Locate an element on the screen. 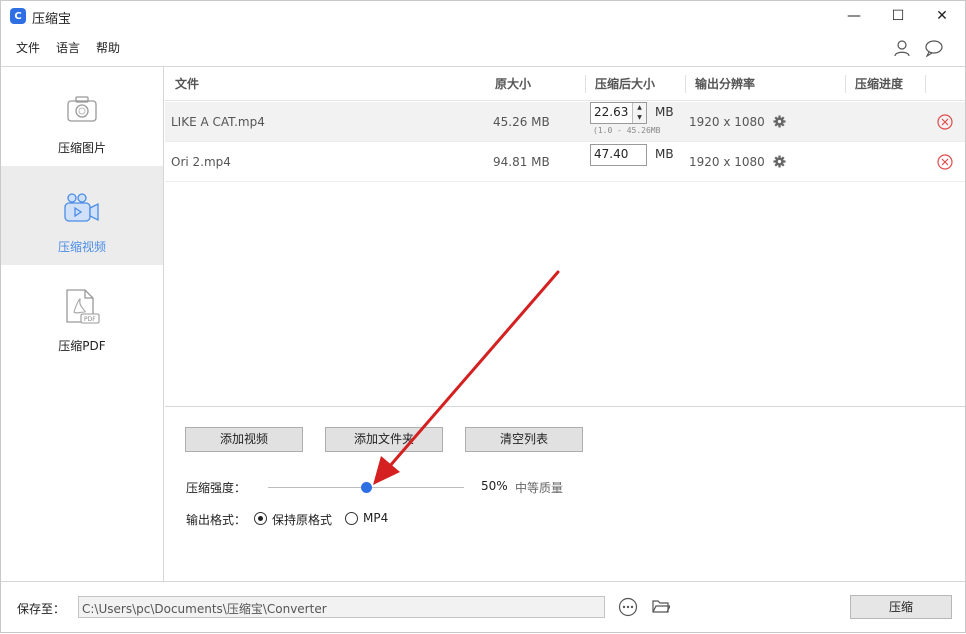 The height and width of the screenshot is (634, 966). header-output-resolution: 输出分辨率 is located at coordinates (725, 84).